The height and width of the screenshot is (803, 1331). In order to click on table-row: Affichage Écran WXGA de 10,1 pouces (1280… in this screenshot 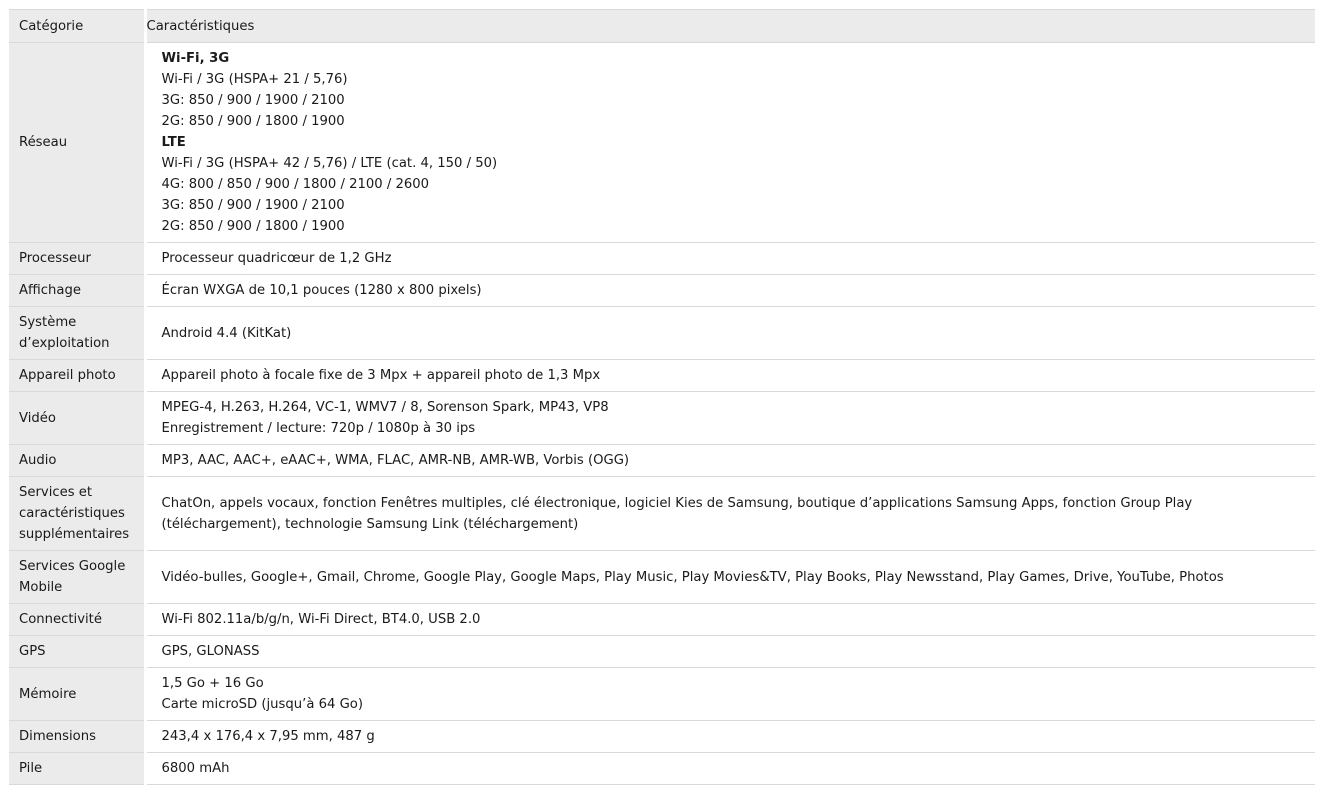, I will do `click(662, 290)`.